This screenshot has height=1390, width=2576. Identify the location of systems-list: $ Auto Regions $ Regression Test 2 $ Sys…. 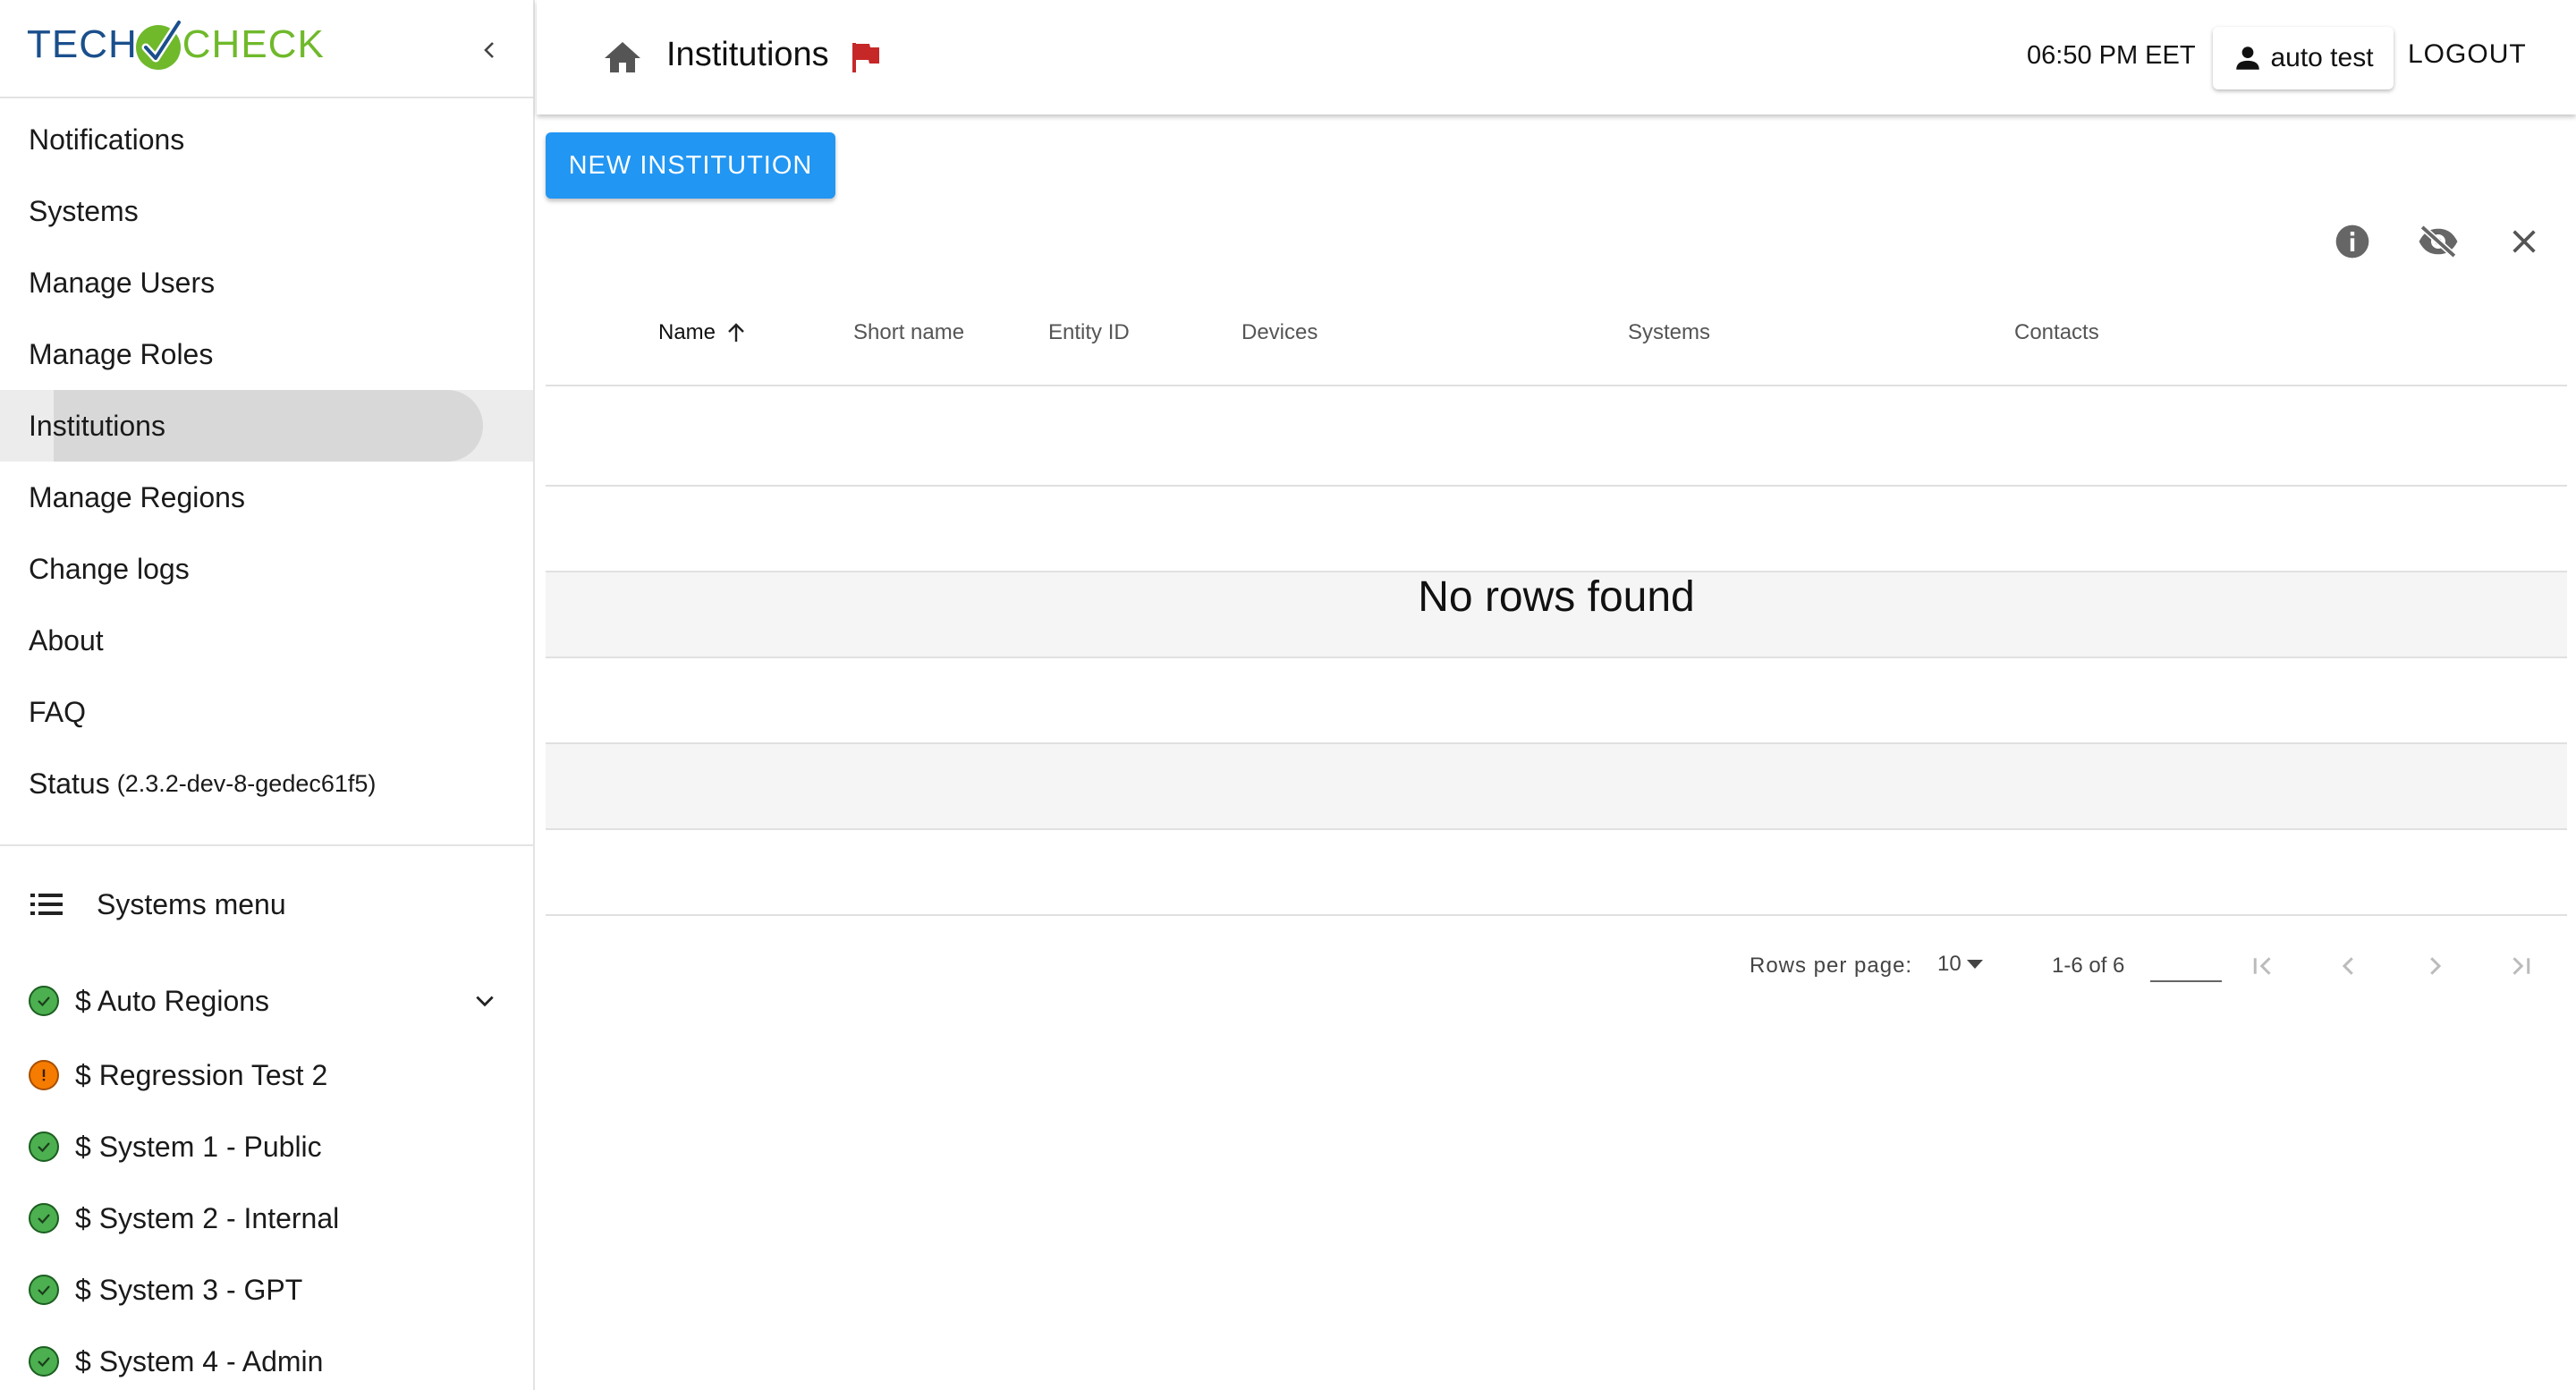
(266, 1176).